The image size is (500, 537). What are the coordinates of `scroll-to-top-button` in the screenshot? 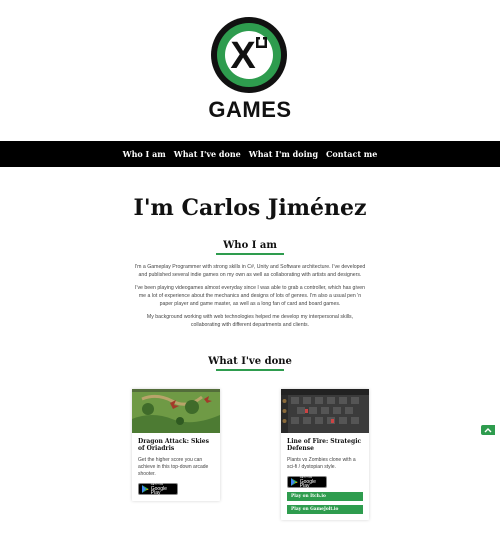 It's located at (488, 430).